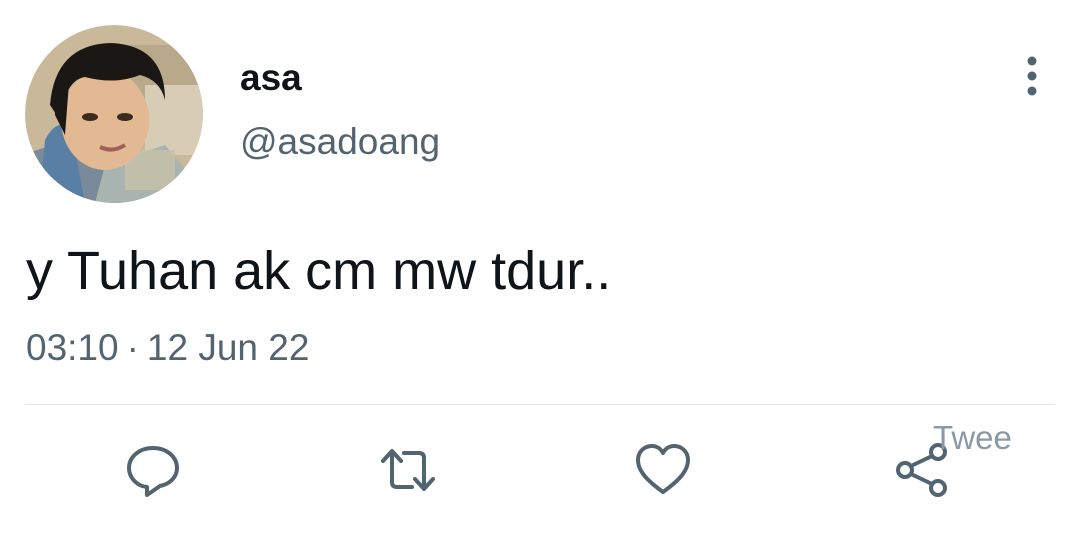 The width and height of the screenshot is (1080, 550). I want to click on like-button, so click(663, 470).